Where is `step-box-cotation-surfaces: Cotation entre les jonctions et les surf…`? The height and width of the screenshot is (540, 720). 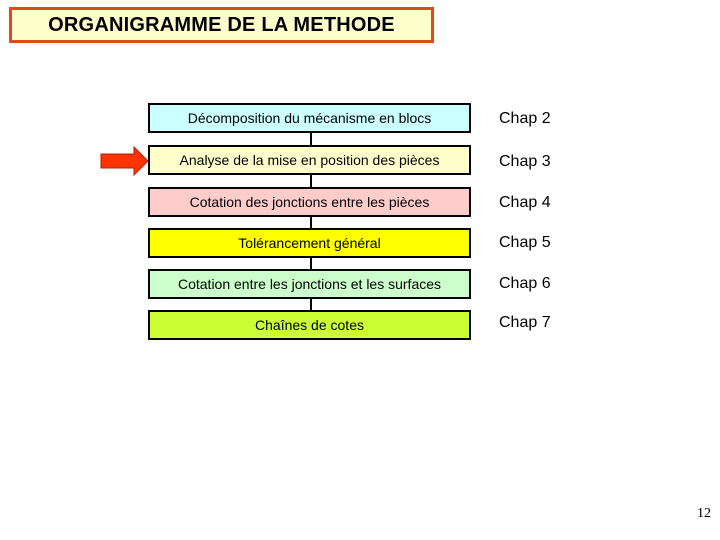 step-box-cotation-surfaces: Cotation entre les jonctions et les surf… is located at coordinates (309, 284).